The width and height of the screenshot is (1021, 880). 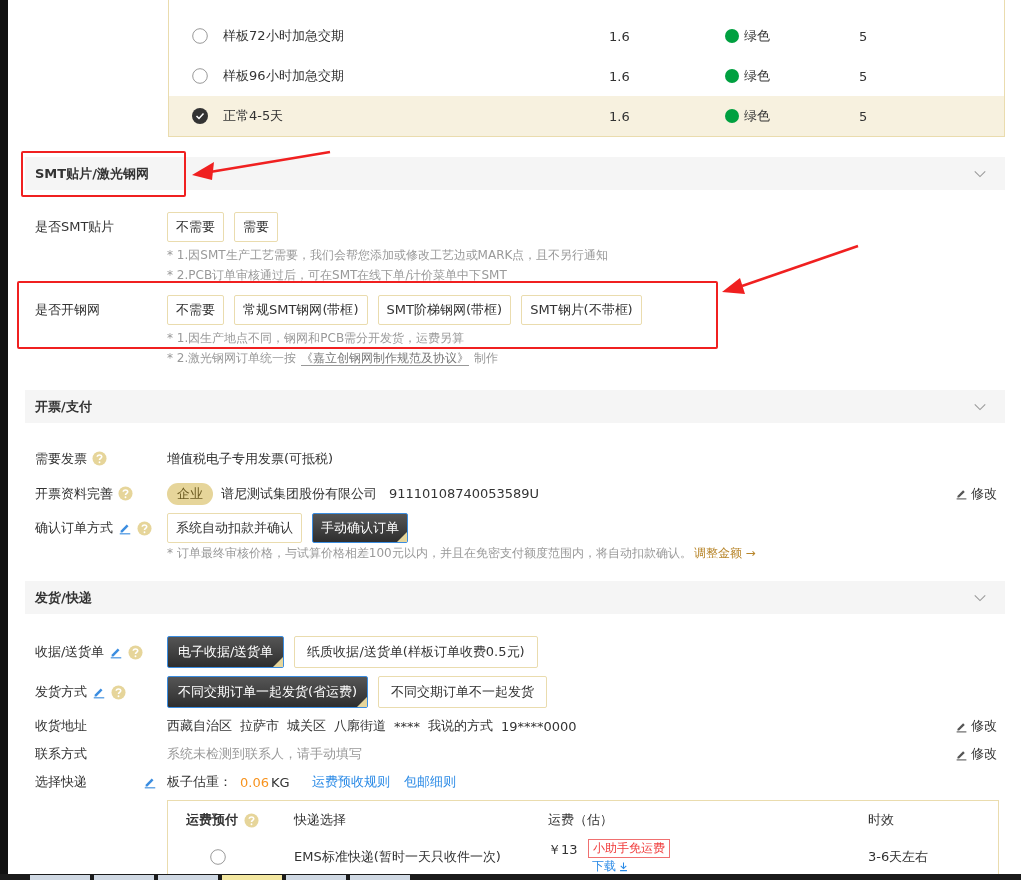 What do you see at coordinates (61, 782) in the screenshot?
I see `field-label: 选择快递` at bounding box center [61, 782].